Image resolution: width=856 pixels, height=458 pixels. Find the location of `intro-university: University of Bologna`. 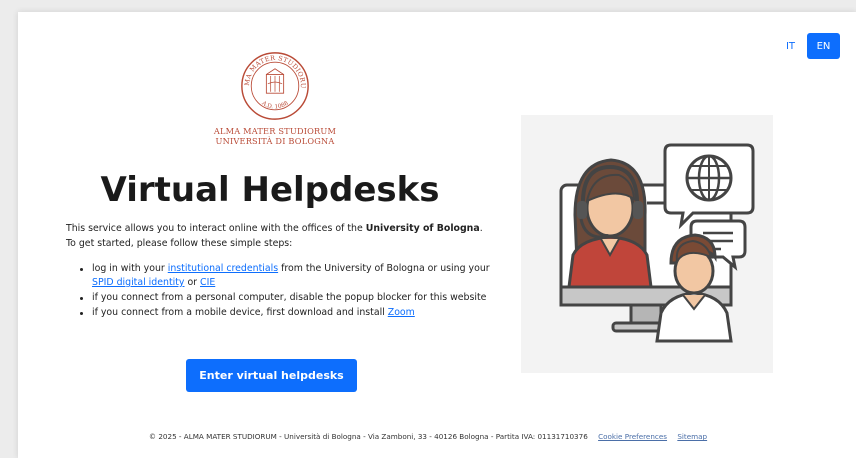

intro-university: University of Bologna is located at coordinates (422, 228).